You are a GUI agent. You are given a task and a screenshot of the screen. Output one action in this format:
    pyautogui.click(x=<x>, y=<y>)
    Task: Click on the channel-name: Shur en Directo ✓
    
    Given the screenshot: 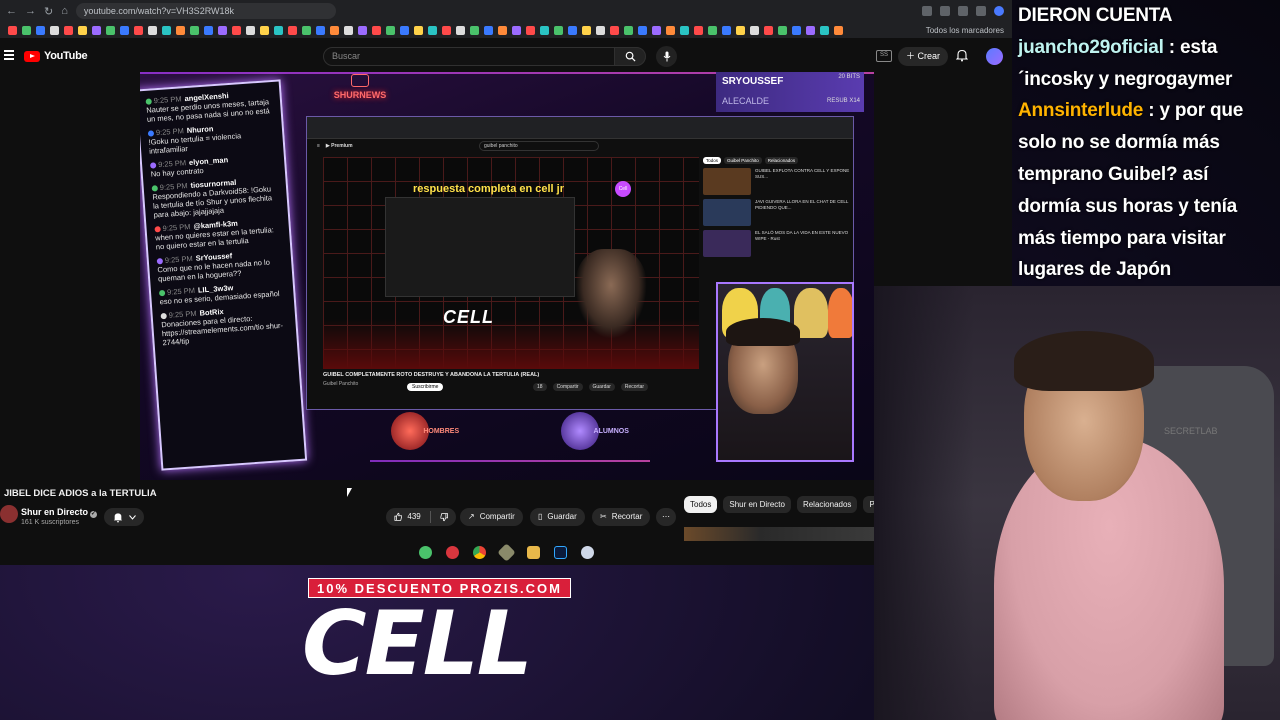 What is the action you would take?
    pyautogui.click(x=59, y=512)
    